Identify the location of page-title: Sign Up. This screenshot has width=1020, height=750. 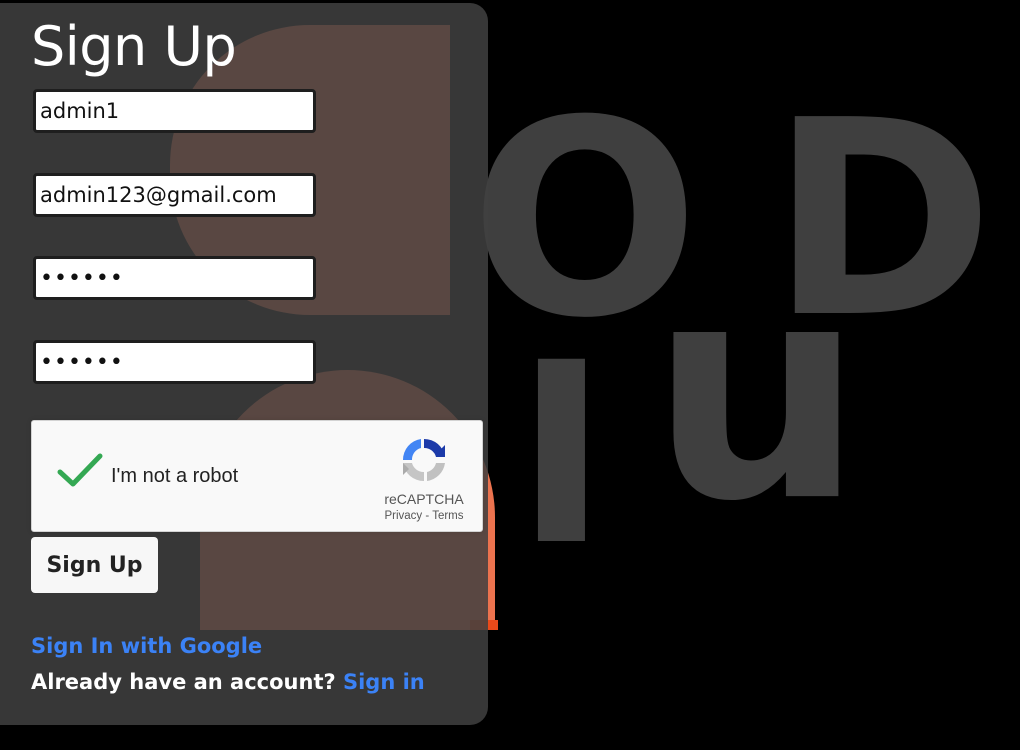
(134, 46).